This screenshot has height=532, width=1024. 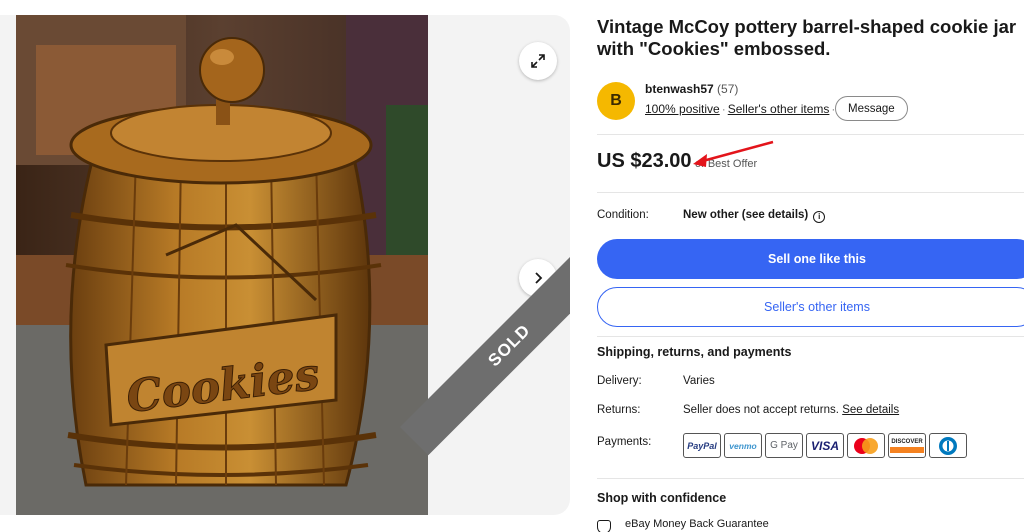 I want to click on shipping-section-title: Shipping, returns, and payments, so click(x=694, y=352).